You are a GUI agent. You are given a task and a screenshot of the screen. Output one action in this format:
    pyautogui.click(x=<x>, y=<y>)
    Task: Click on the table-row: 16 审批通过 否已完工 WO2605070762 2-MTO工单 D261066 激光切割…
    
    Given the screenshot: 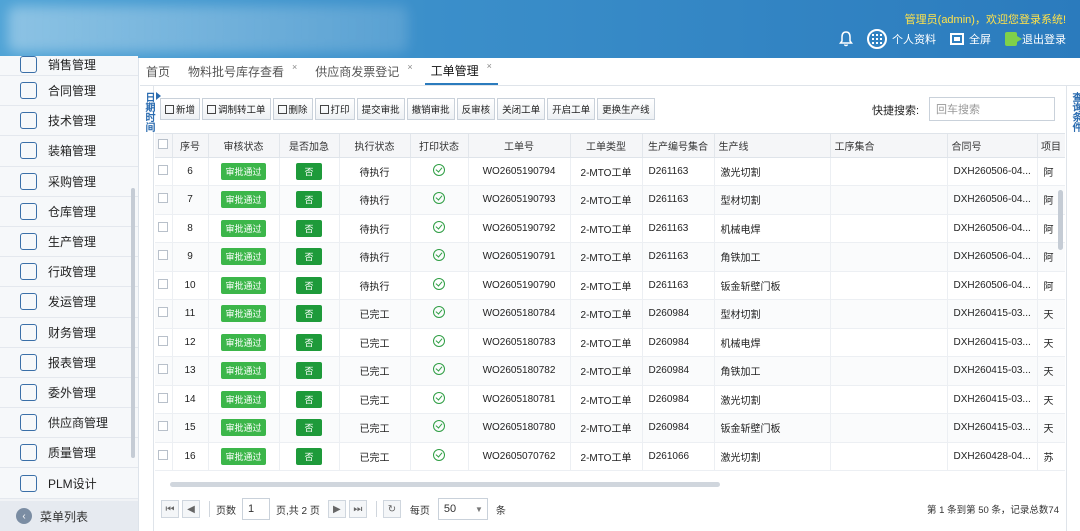 What is the action you would take?
    pyautogui.click(x=610, y=456)
    